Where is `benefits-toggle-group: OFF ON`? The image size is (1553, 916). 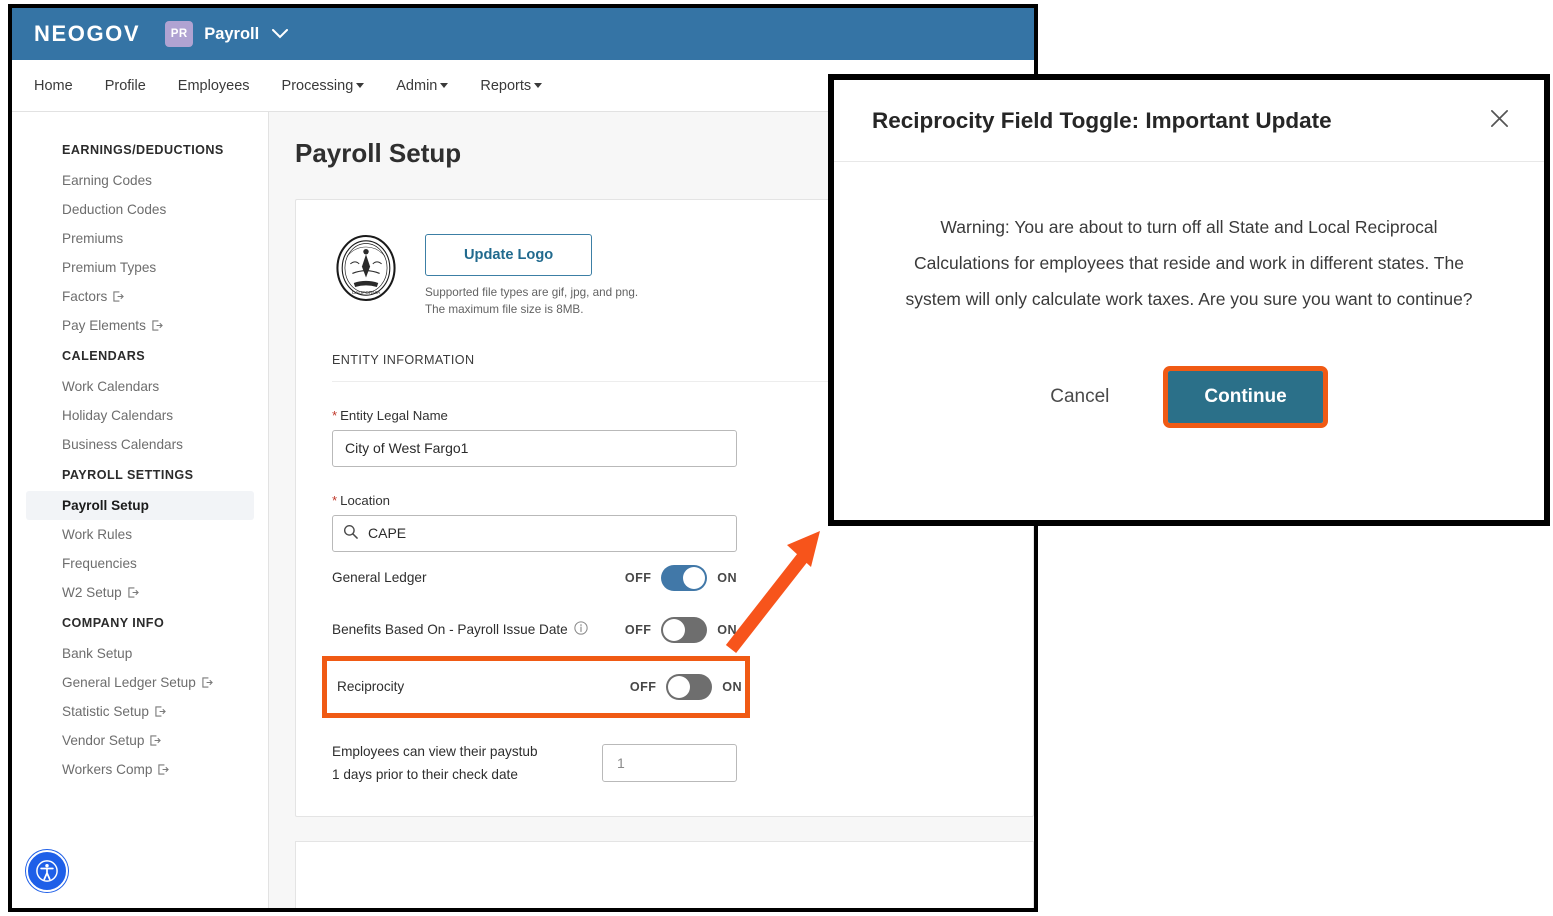
benefits-toggle-group: OFF ON is located at coordinates (680, 629).